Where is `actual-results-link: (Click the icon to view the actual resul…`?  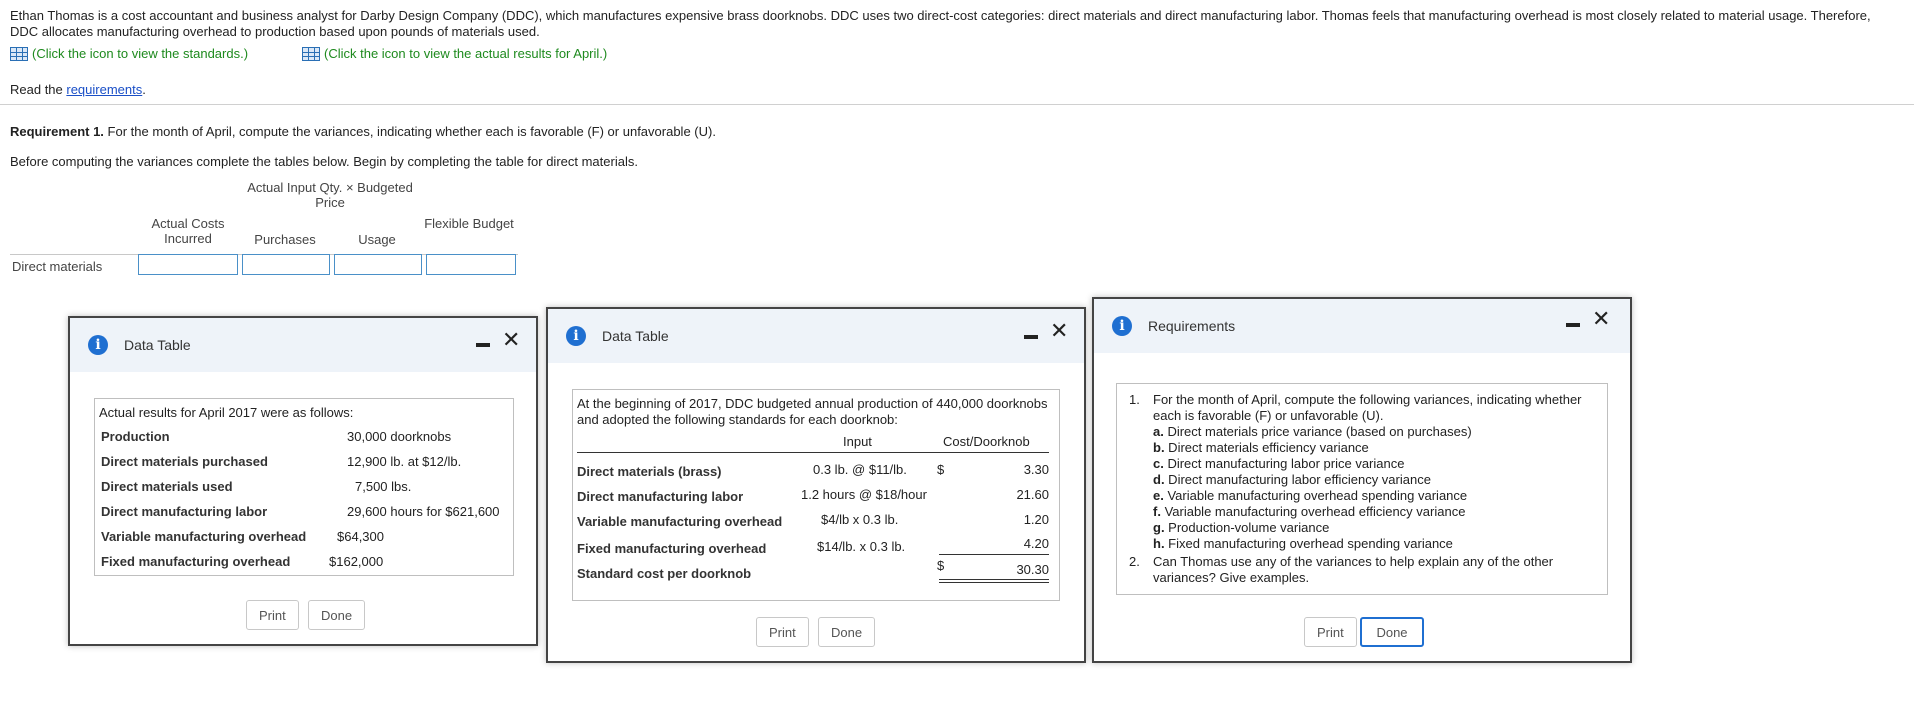 actual-results-link: (Click the icon to view the actual resul… is located at coordinates (454, 53).